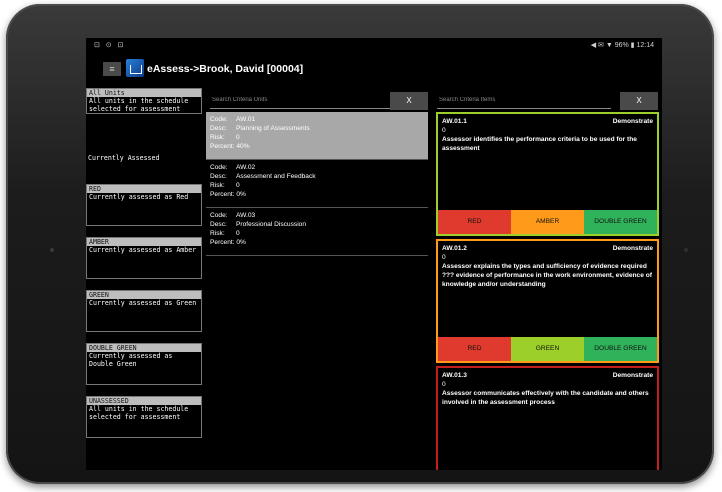 The width and height of the screenshot is (722, 492). I want to click on criteria-search-row: X, so click(547, 100).